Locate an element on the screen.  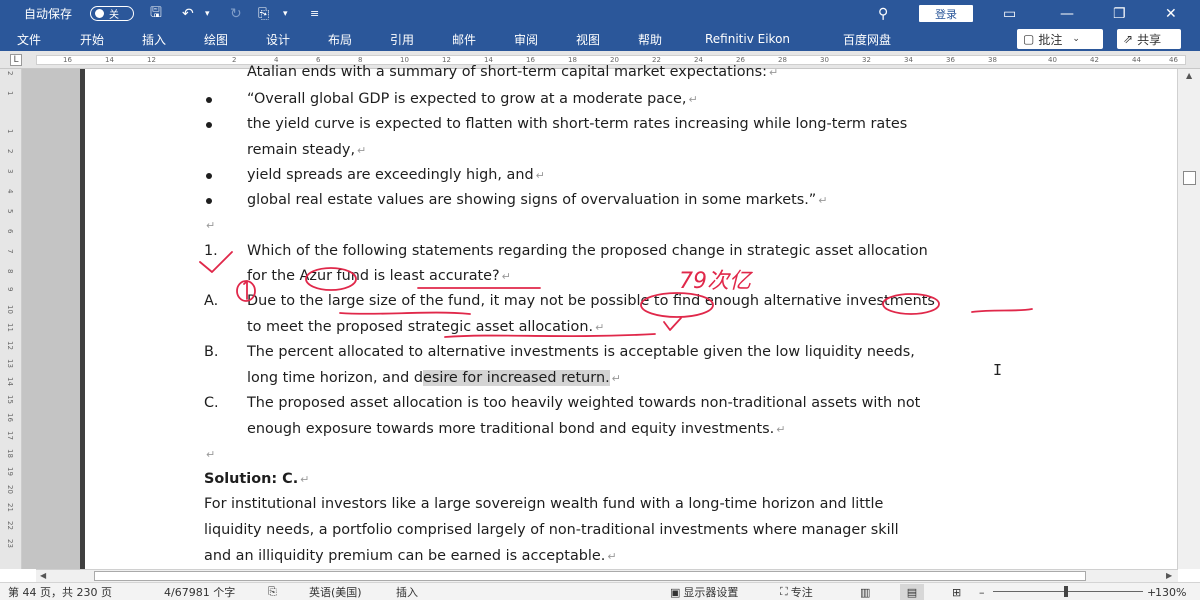
text-cursor-icon: I is located at coordinates (998, 370).